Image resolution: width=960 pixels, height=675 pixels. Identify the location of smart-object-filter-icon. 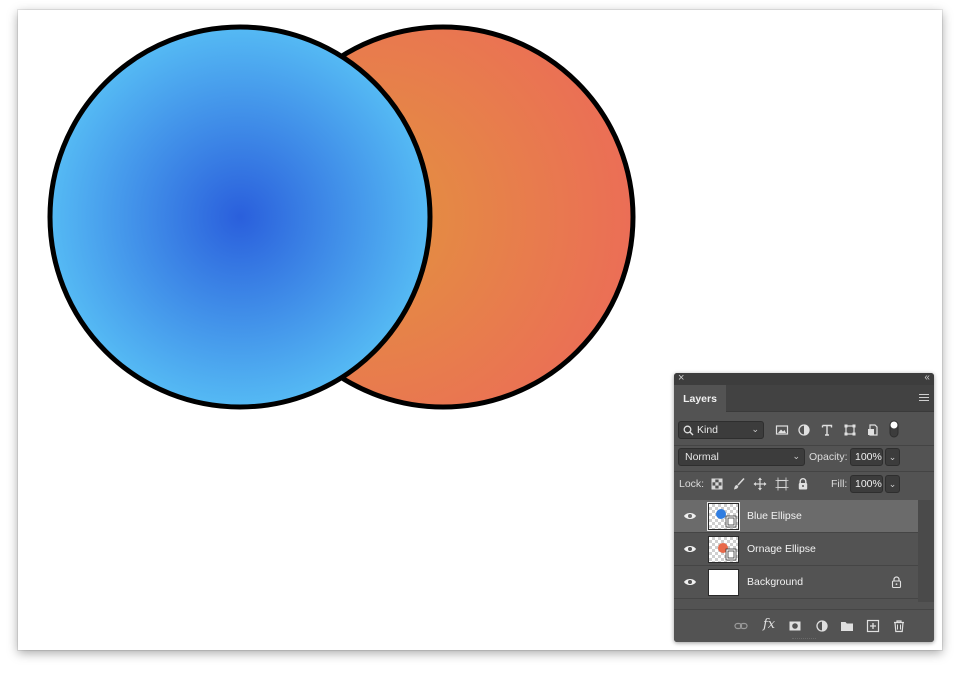
(873, 430).